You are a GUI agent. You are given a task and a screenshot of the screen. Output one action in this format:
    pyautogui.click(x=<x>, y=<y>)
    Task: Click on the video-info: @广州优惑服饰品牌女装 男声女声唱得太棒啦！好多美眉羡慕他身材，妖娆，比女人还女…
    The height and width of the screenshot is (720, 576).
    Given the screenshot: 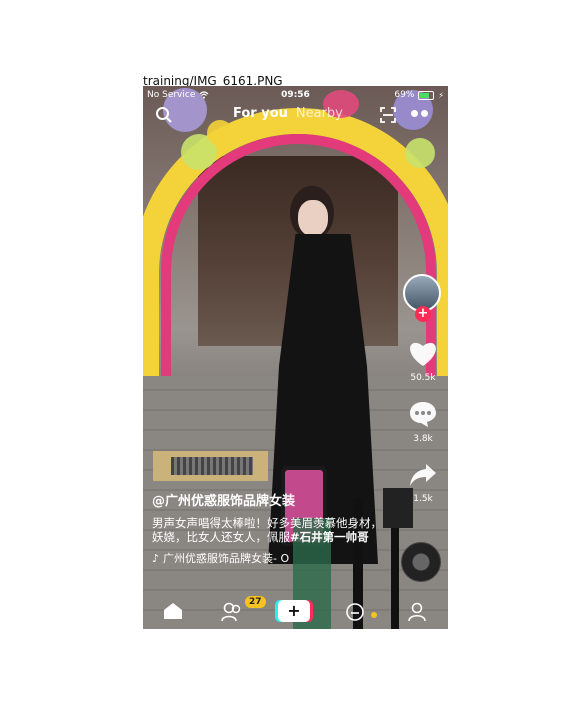 What is the action you would take?
    pyautogui.click(x=267, y=528)
    